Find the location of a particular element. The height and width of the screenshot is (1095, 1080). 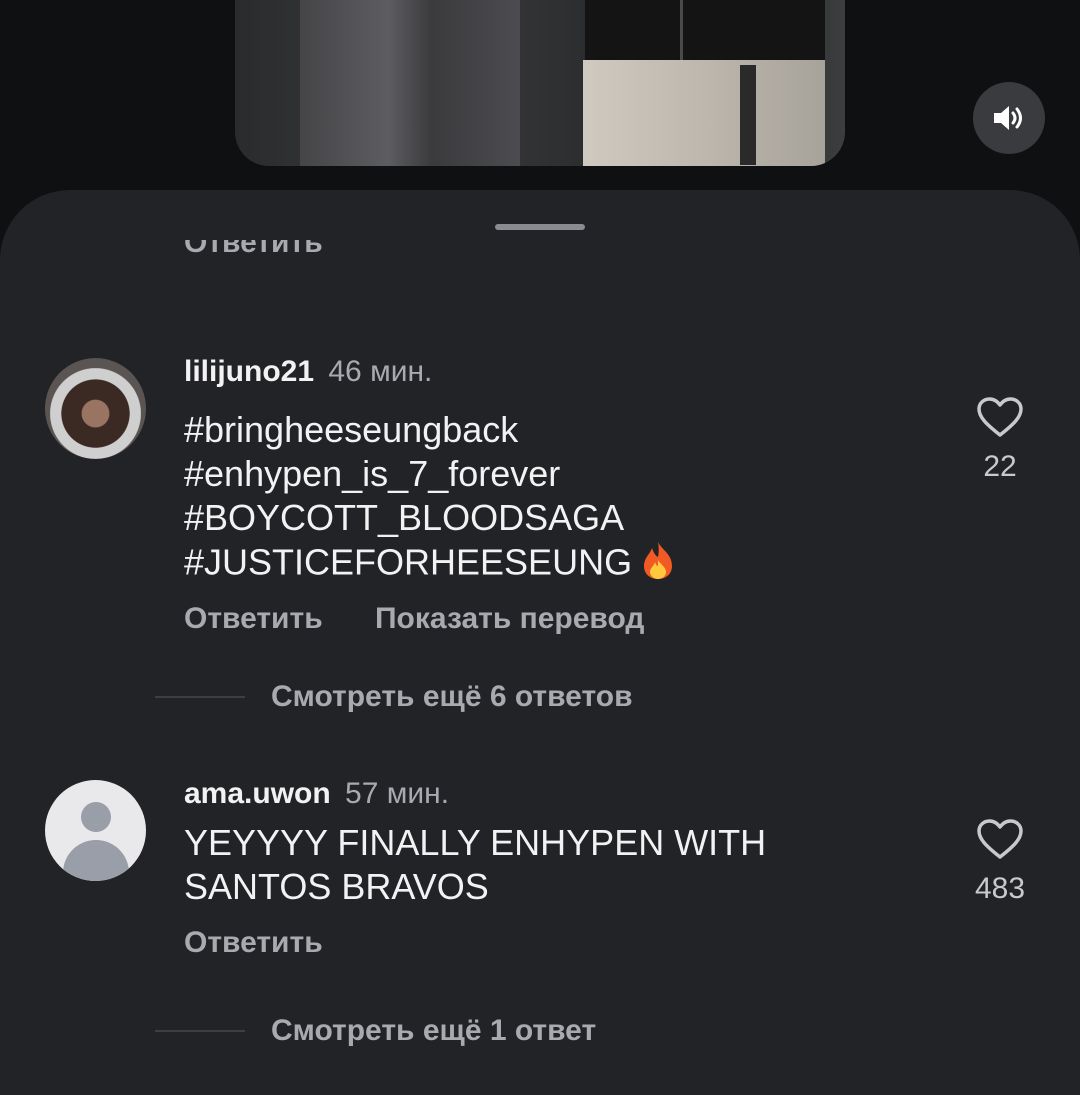

comment-username: ama.uwon is located at coordinates (257, 793).